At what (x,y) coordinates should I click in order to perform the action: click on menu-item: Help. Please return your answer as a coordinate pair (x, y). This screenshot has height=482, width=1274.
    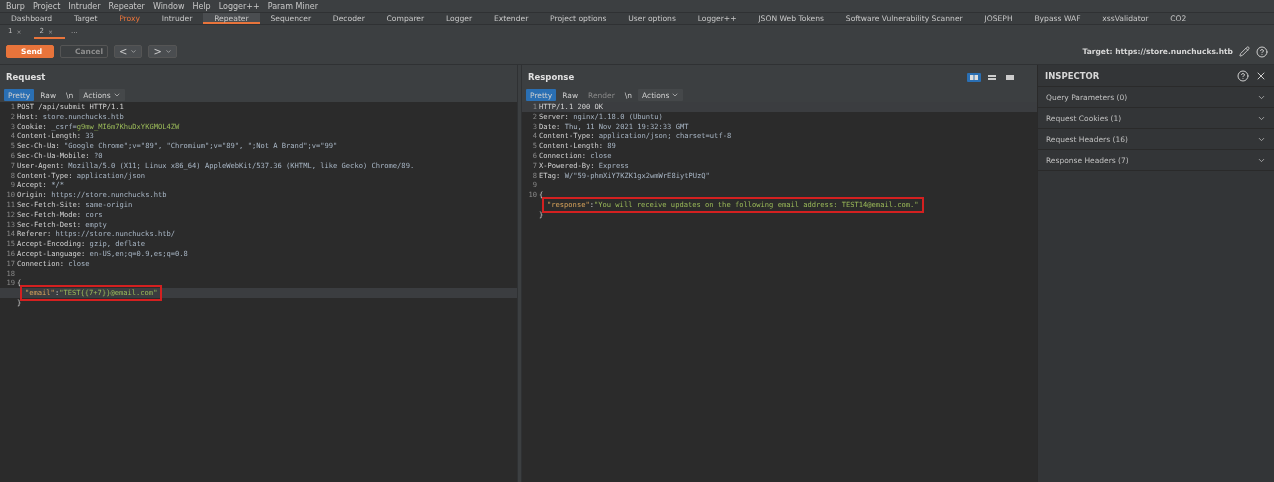
    Looking at the image, I should click on (201, 6).